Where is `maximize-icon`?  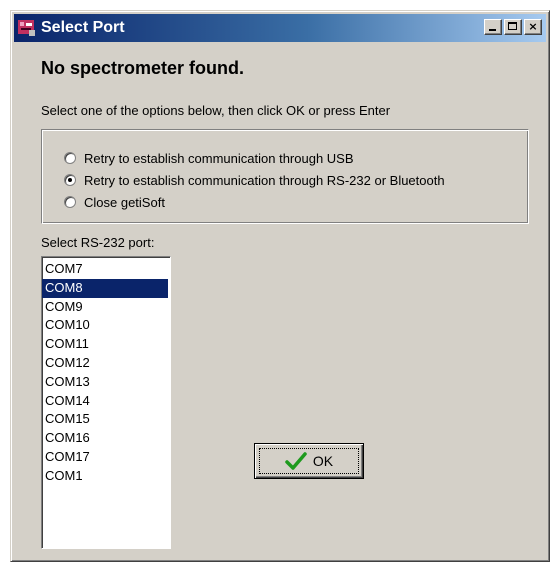
maximize-icon is located at coordinates (512, 26).